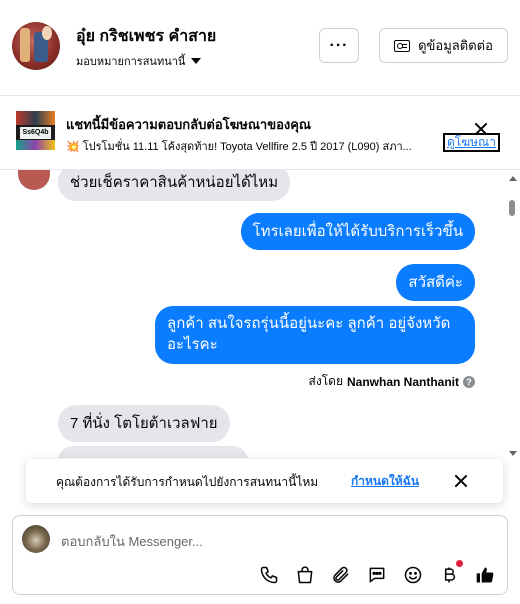  What do you see at coordinates (402, 45) in the screenshot?
I see `id-card-icon` at bounding box center [402, 45].